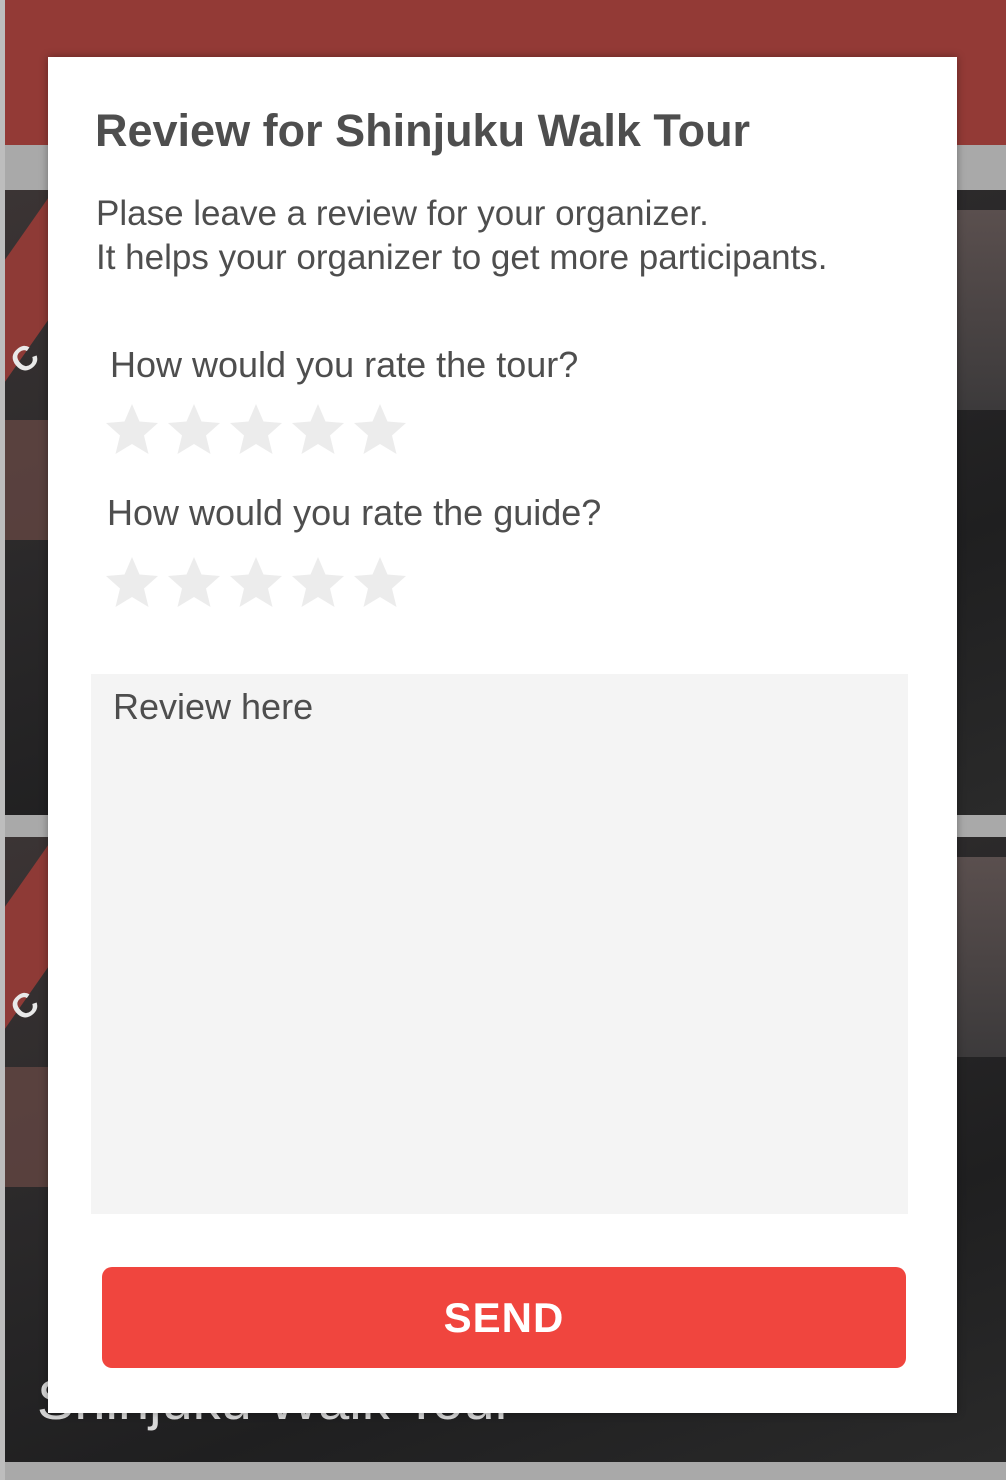  Describe the element at coordinates (354, 512) in the screenshot. I see `guide-rating-question: How would you rate the guide?` at that location.